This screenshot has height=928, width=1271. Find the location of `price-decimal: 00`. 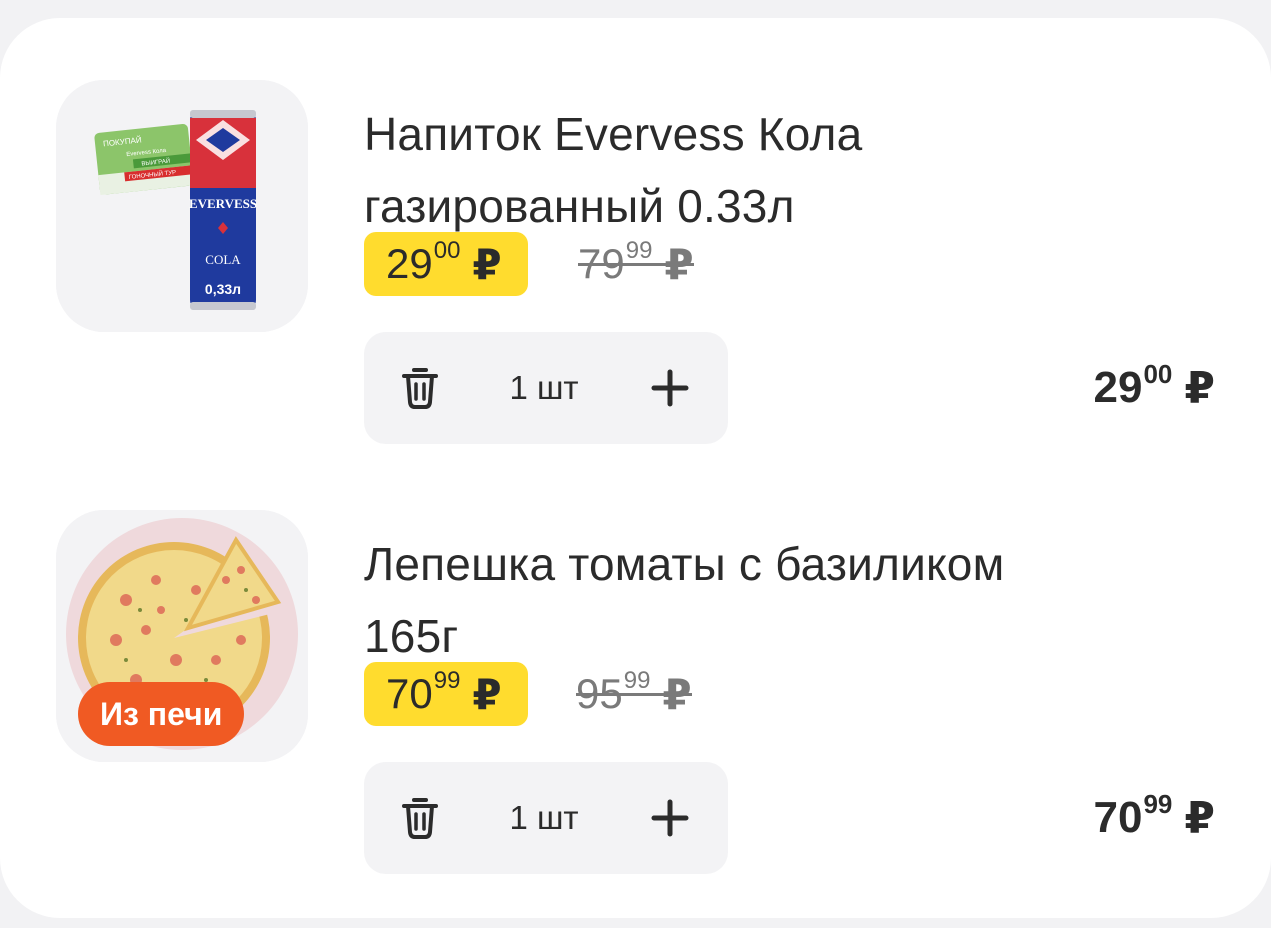

price-decimal: 00 is located at coordinates (447, 250).